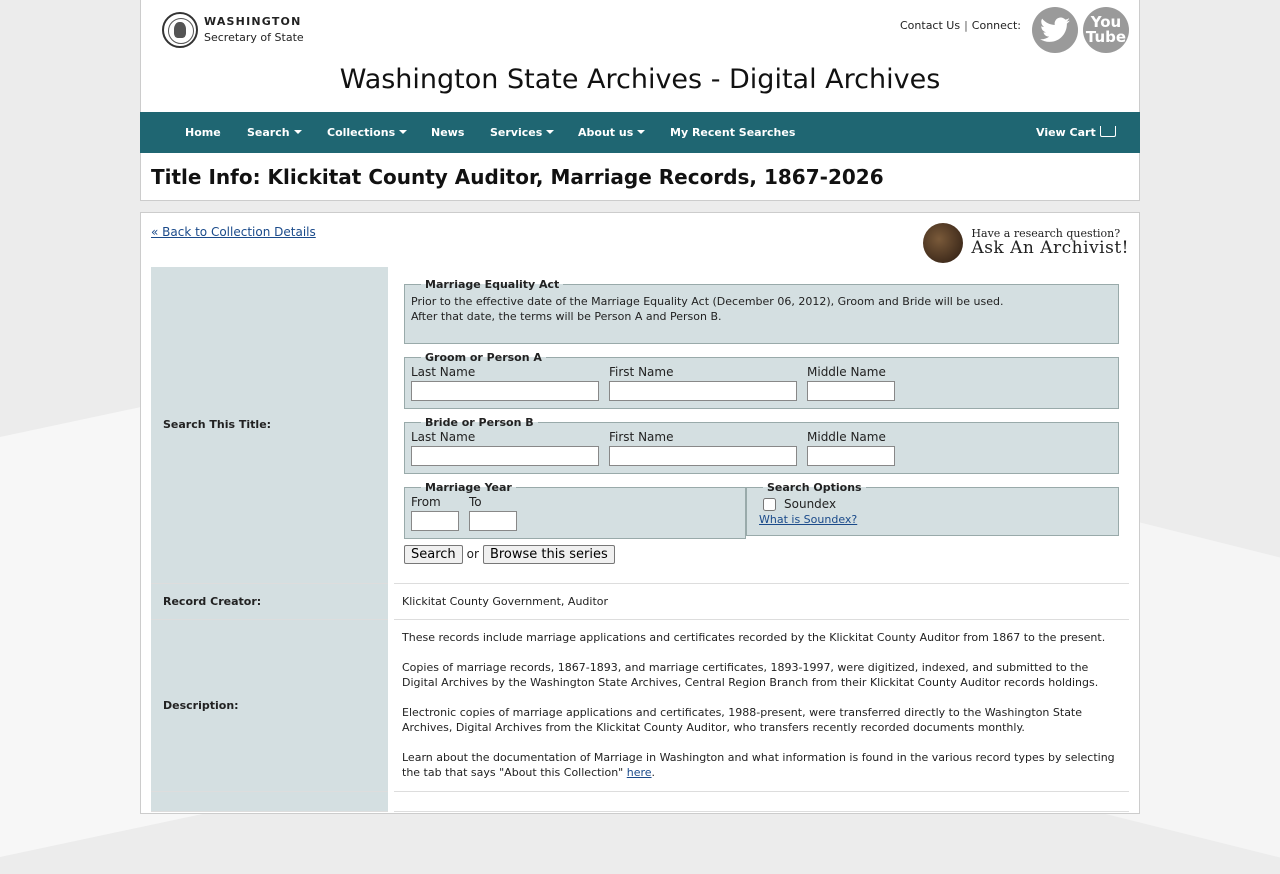 The image size is (1280, 874). Describe the element at coordinates (612, 132) in the screenshot. I see `nav-about: About us` at that location.